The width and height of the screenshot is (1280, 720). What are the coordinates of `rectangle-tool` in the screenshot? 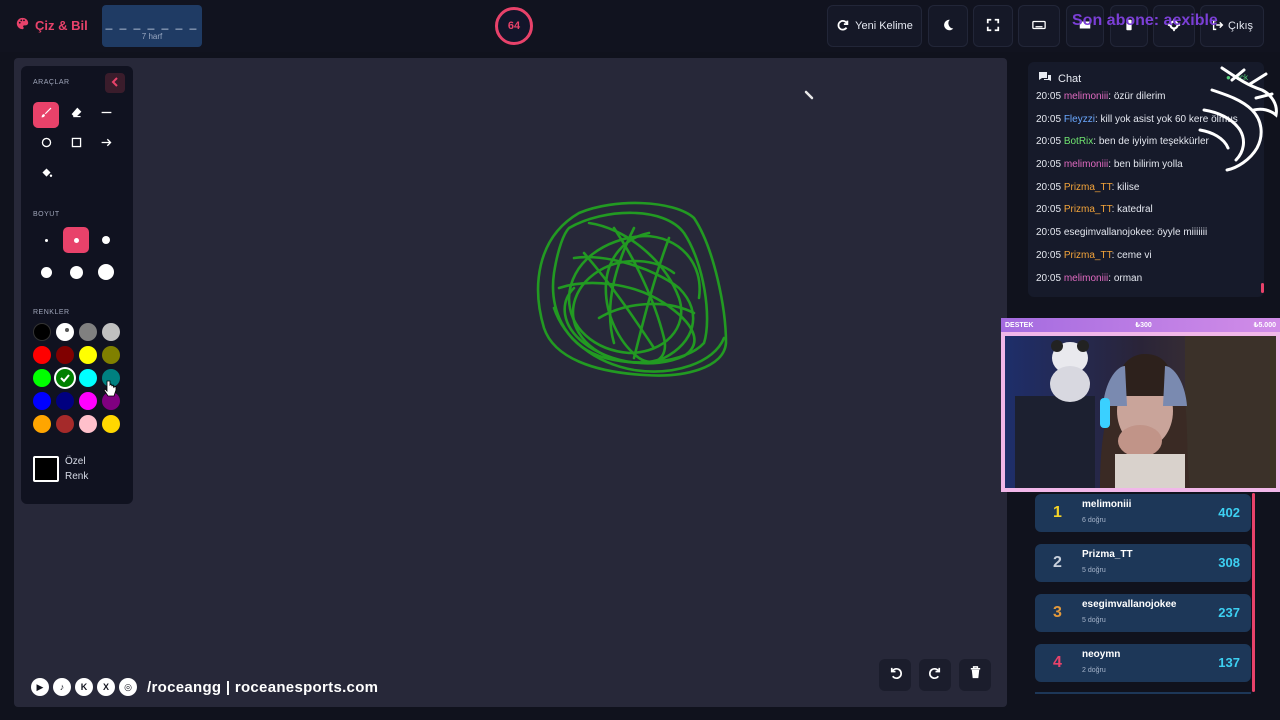 It's located at (76, 145).